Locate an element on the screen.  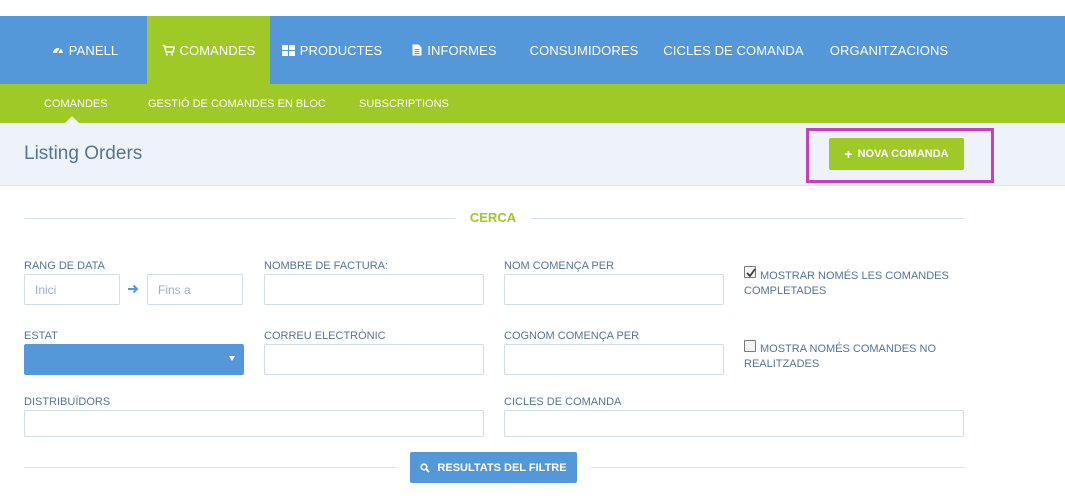
date-to-input: Fins a is located at coordinates (195, 289).